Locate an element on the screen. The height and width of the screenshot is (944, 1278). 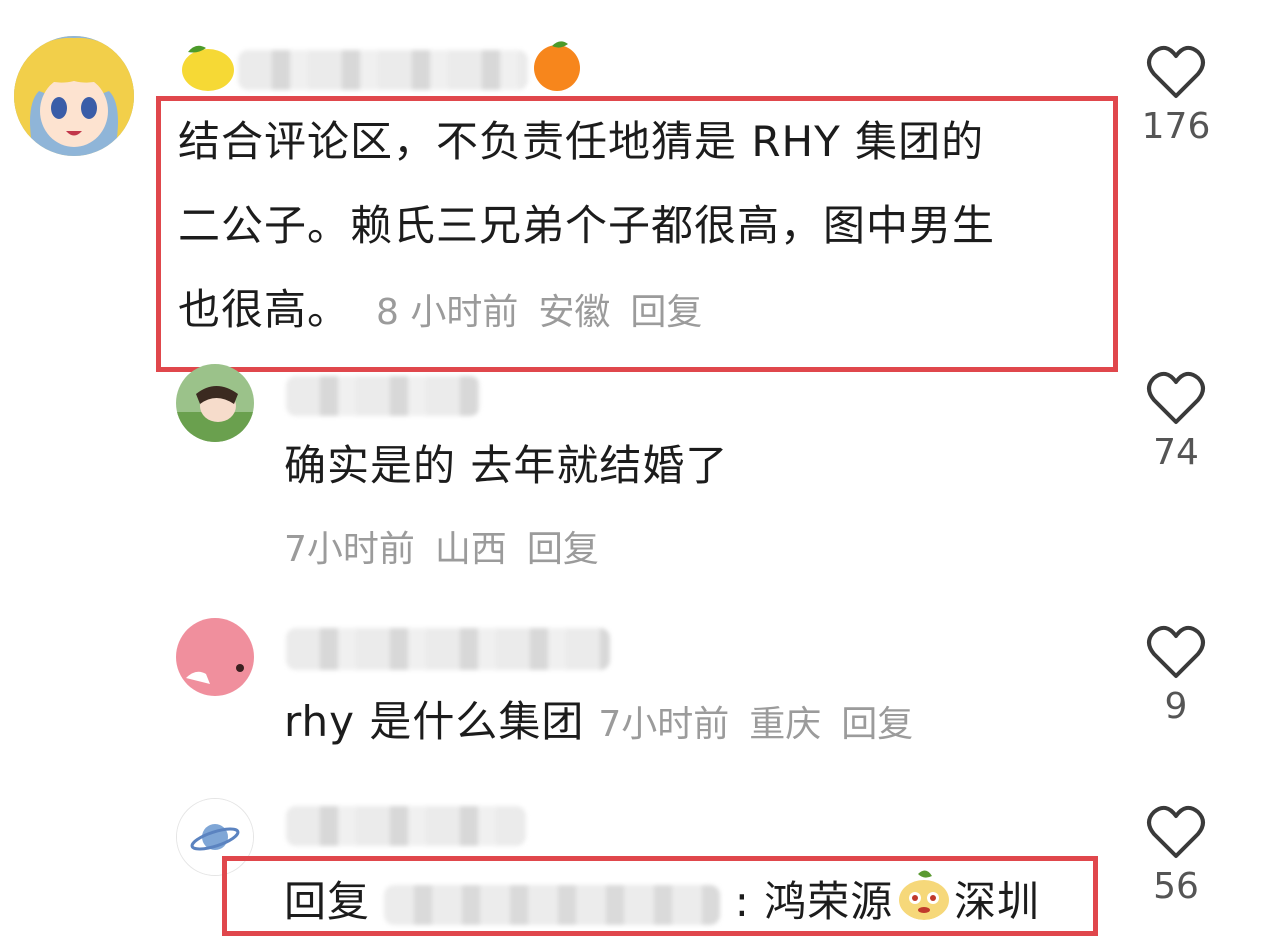
like-button: 56 is located at coordinates (1176, 855).